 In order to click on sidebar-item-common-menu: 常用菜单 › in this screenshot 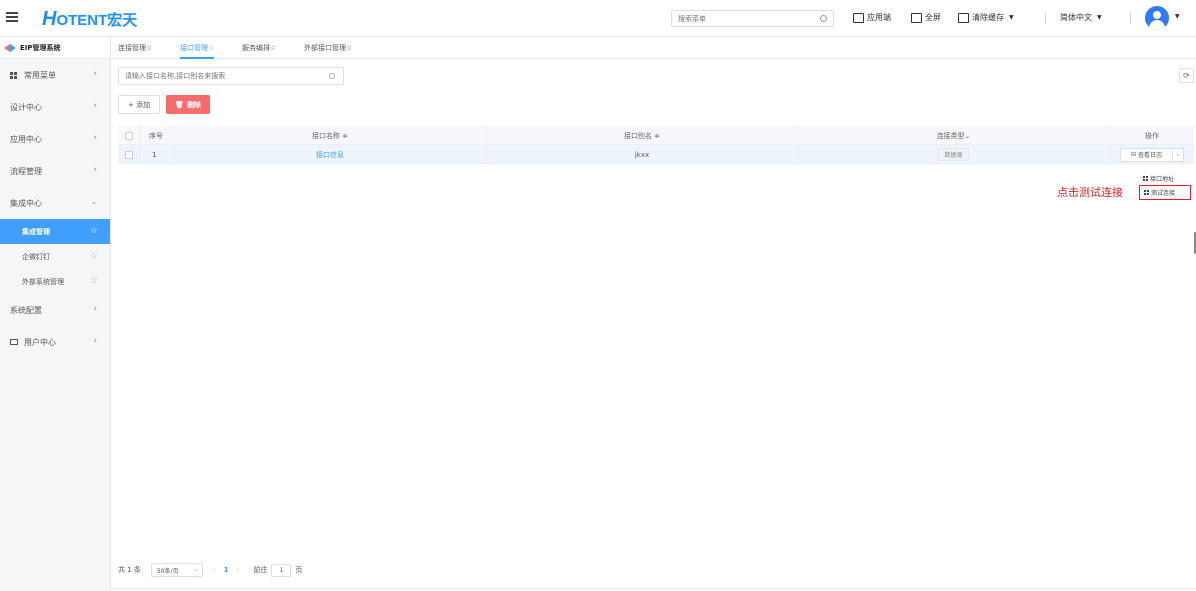, I will do `click(55, 75)`.